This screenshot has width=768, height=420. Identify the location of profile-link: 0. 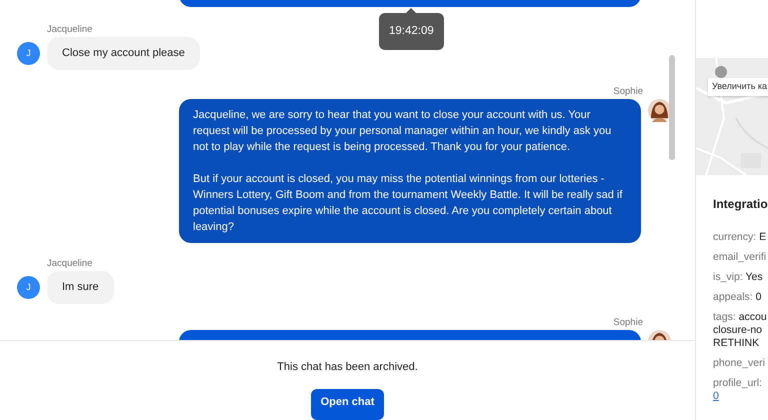
(740, 396).